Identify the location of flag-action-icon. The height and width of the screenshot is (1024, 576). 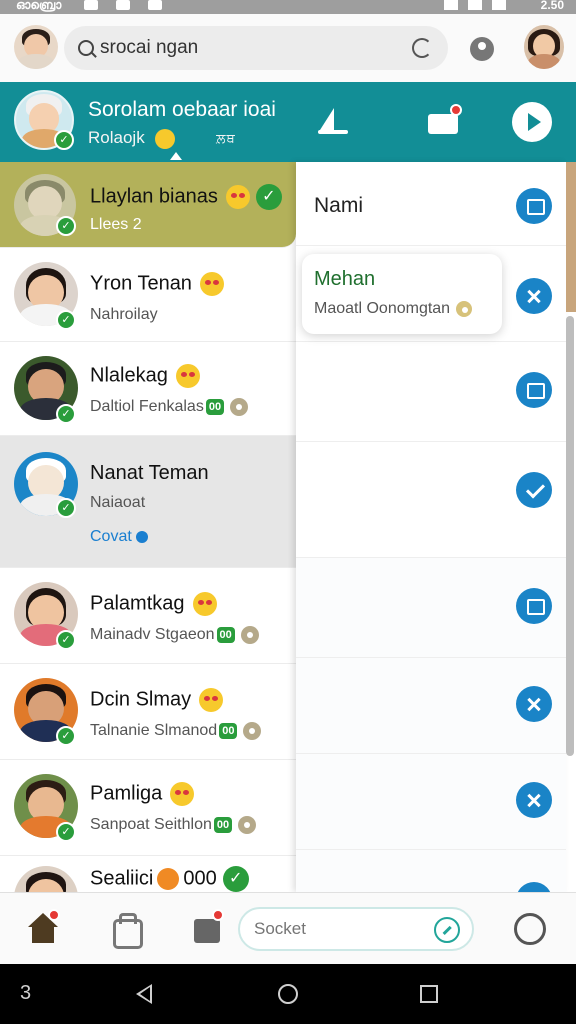
(534, 800).